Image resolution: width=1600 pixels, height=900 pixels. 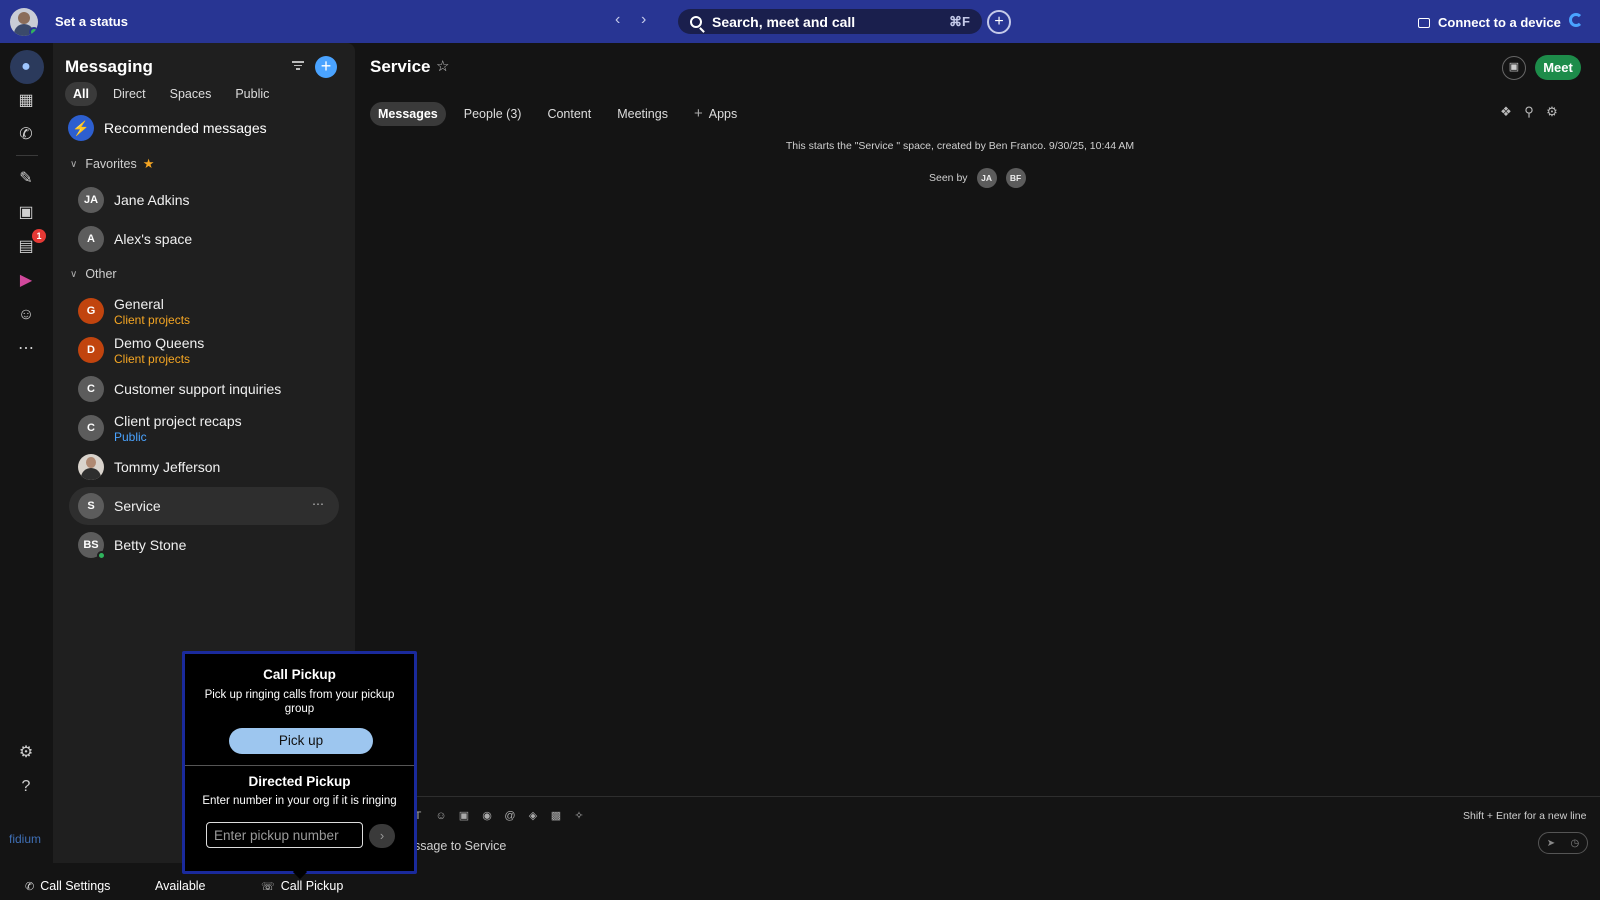 What do you see at coordinates (569, 114) in the screenshot?
I see `tab-content: Content` at bounding box center [569, 114].